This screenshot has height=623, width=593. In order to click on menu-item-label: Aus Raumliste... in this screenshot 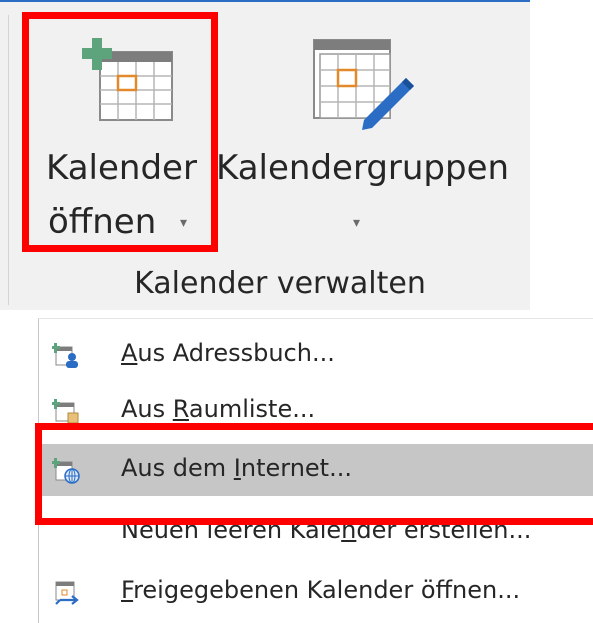, I will do `click(218, 409)`.